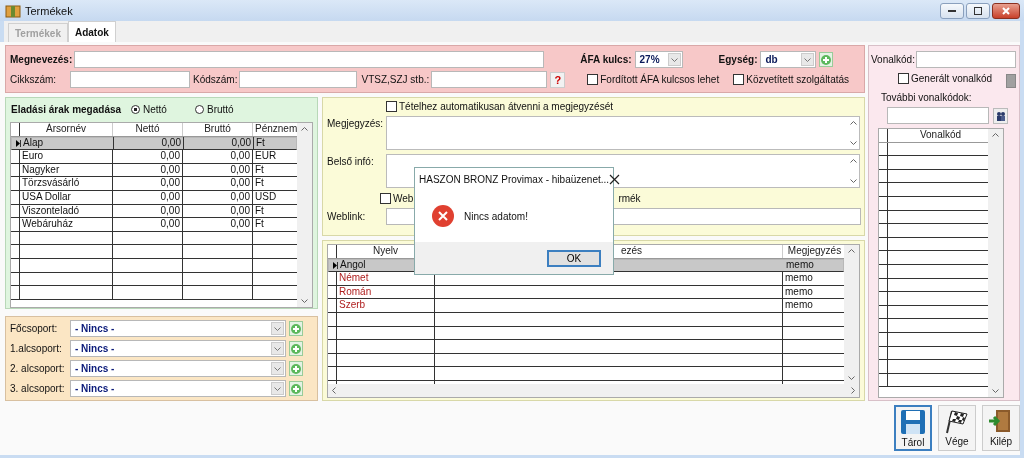 This screenshot has height=458, width=1024. I want to click on checkbox: Fordított ÁFA kulcsos lehet, so click(653, 79).